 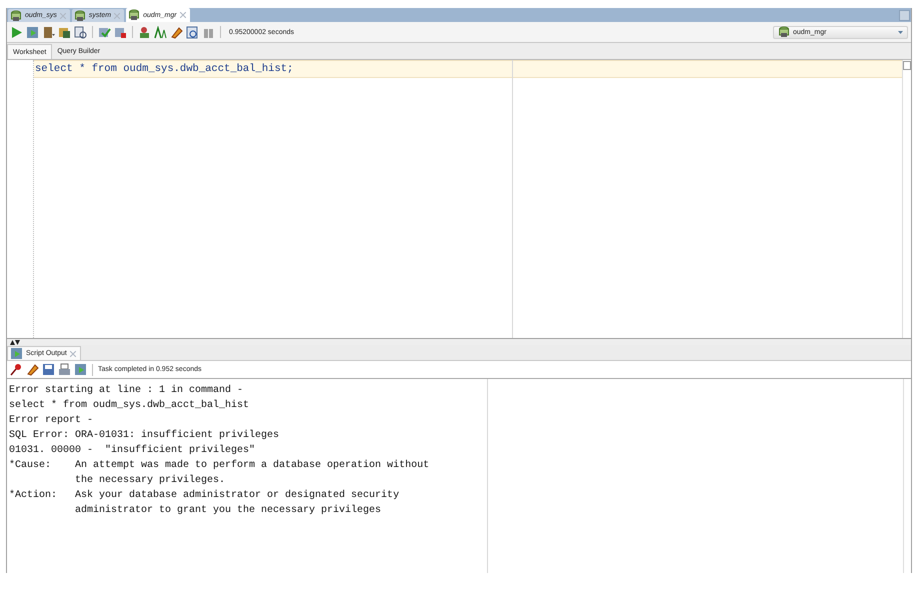 What do you see at coordinates (16, 369) in the screenshot?
I see `pin-icon` at bounding box center [16, 369].